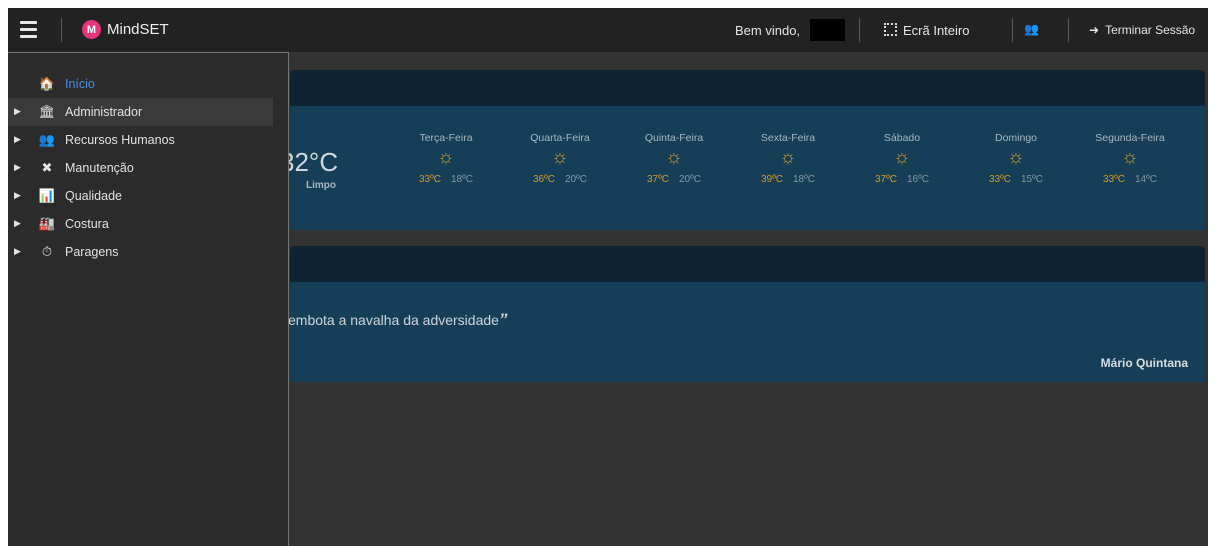 This screenshot has width=1216, height=546. I want to click on forecast-day-name: Quinta-Feira, so click(674, 138).